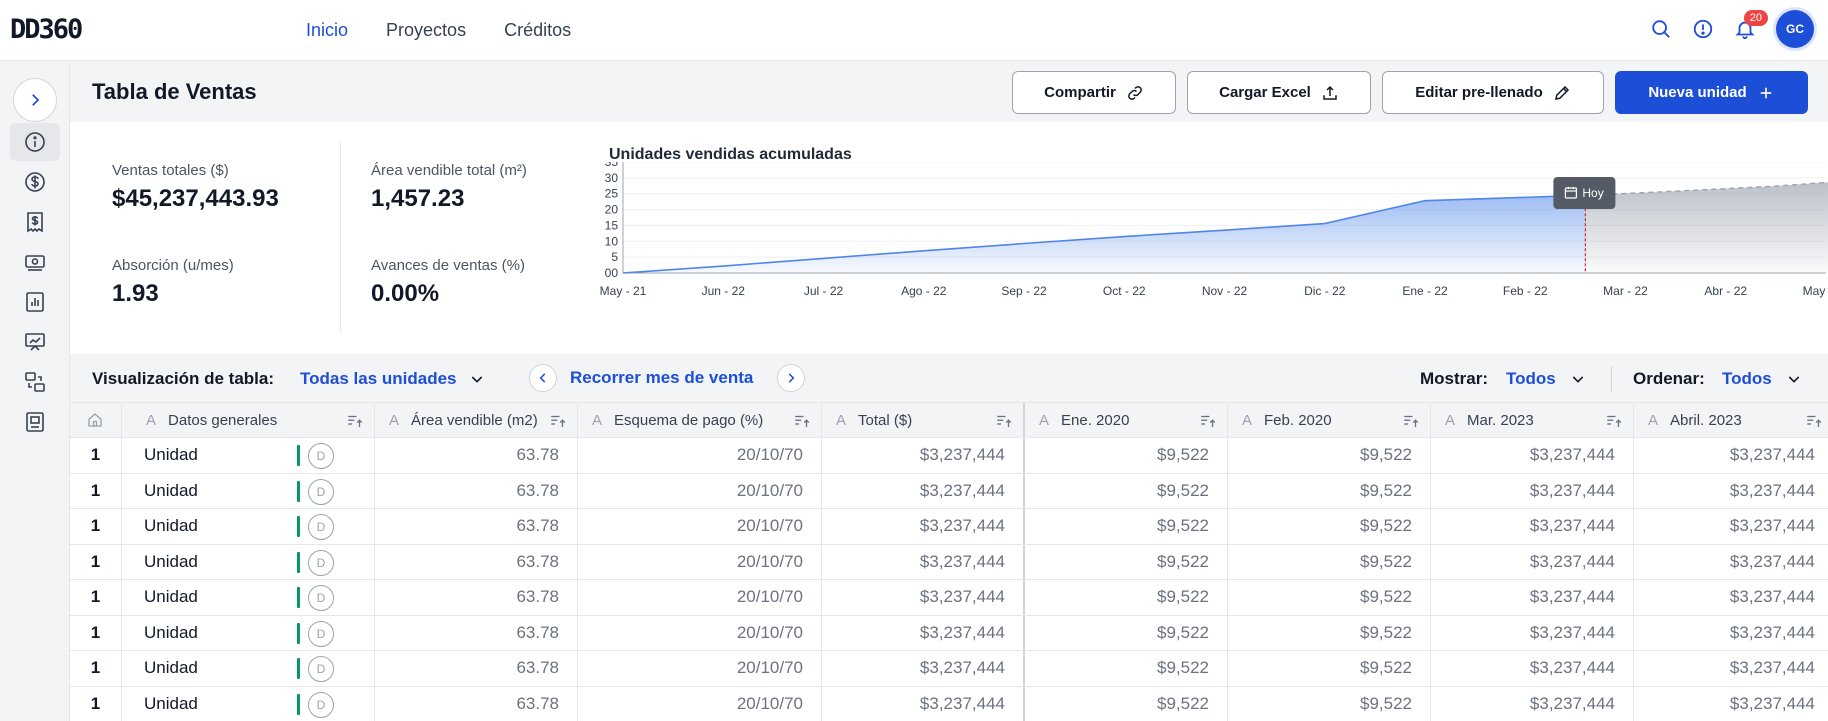 The image size is (1828, 721). What do you see at coordinates (1711, 92) in the screenshot?
I see `new-unit-button: Nueva unidad` at bounding box center [1711, 92].